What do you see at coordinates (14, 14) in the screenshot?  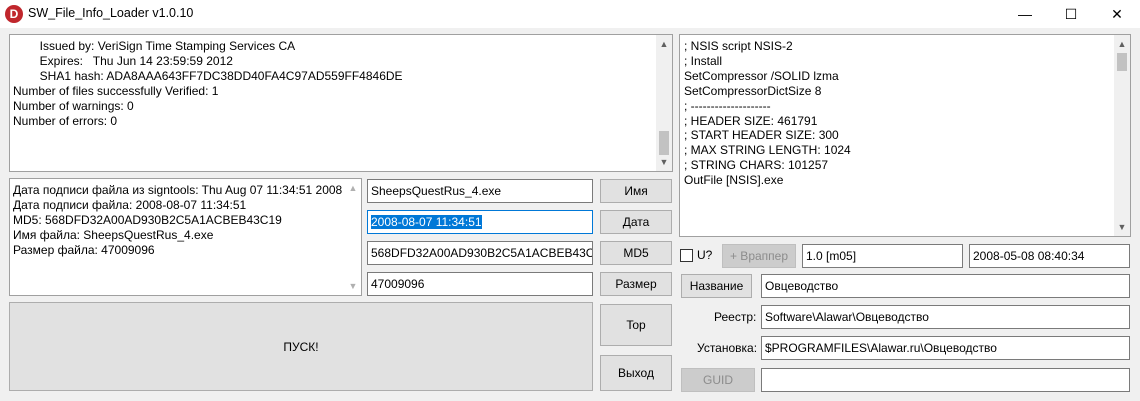 I see `app-icon: D` at bounding box center [14, 14].